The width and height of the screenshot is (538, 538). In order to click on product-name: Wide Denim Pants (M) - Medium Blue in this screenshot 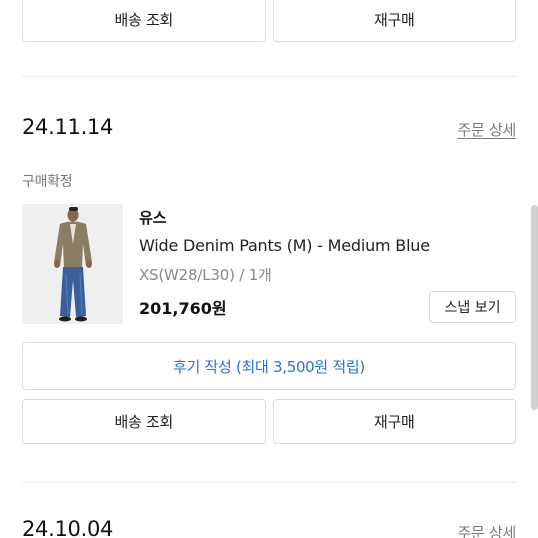, I will do `click(284, 245)`.